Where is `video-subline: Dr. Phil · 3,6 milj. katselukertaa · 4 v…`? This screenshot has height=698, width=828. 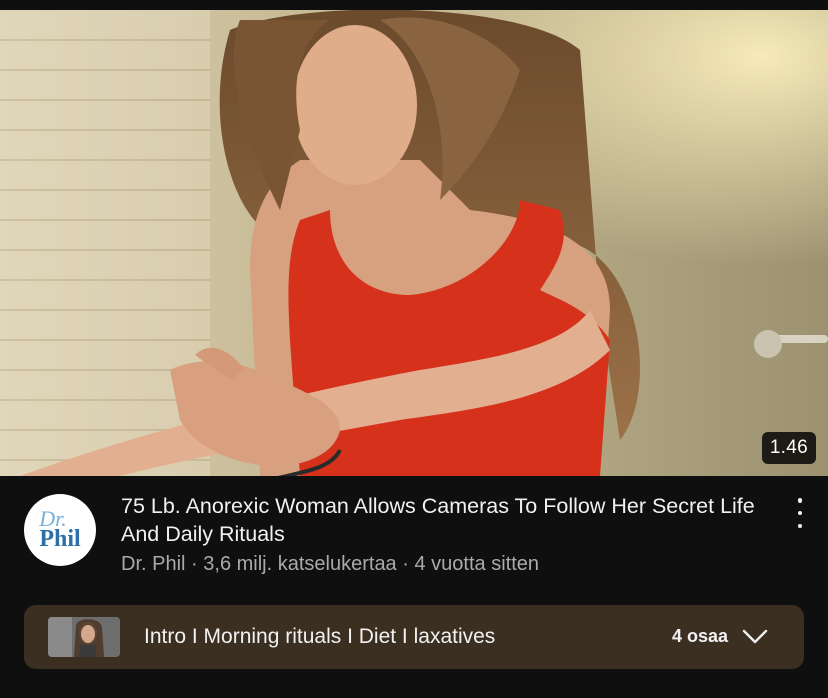 video-subline: Dr. Phil · 3,6 milj. katselukertaa · 4 v… is located at coordinates (330, 564).